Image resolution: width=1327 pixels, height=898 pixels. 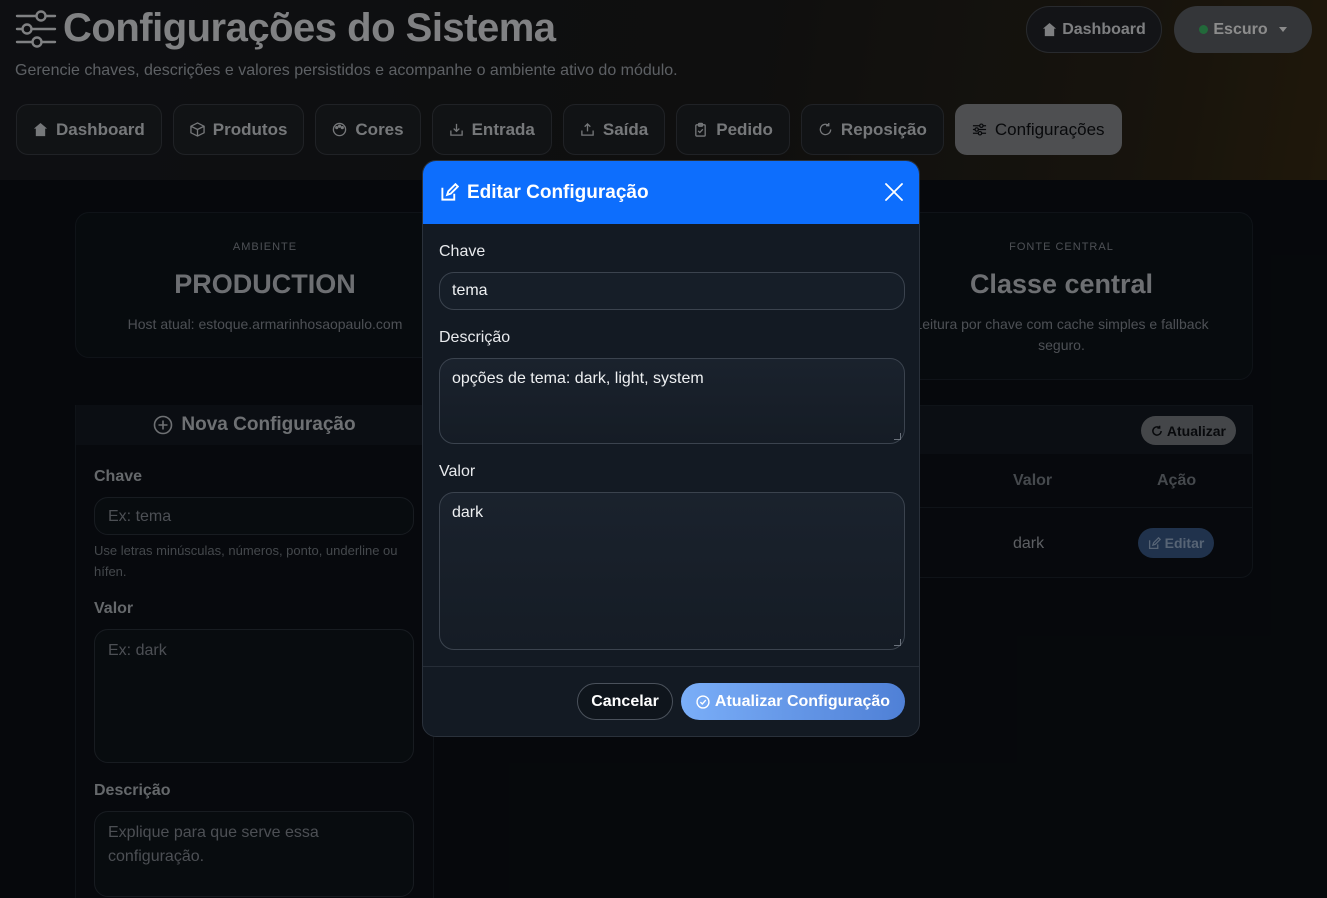 What do you see at coordinates (457, 471) in the screenshot?
I see `modal-valor-label: Valor` at bounding box center [457, 471].